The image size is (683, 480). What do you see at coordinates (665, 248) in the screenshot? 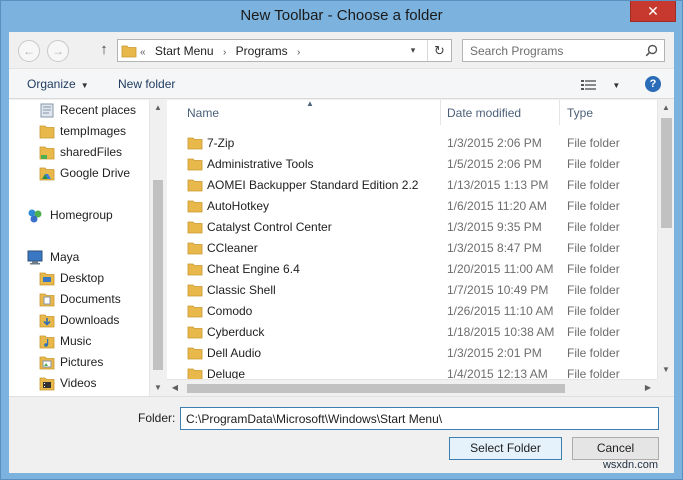
I see `file-list-vertical-scrollbar: ▲ ▼` at bounding box center [665, 248].